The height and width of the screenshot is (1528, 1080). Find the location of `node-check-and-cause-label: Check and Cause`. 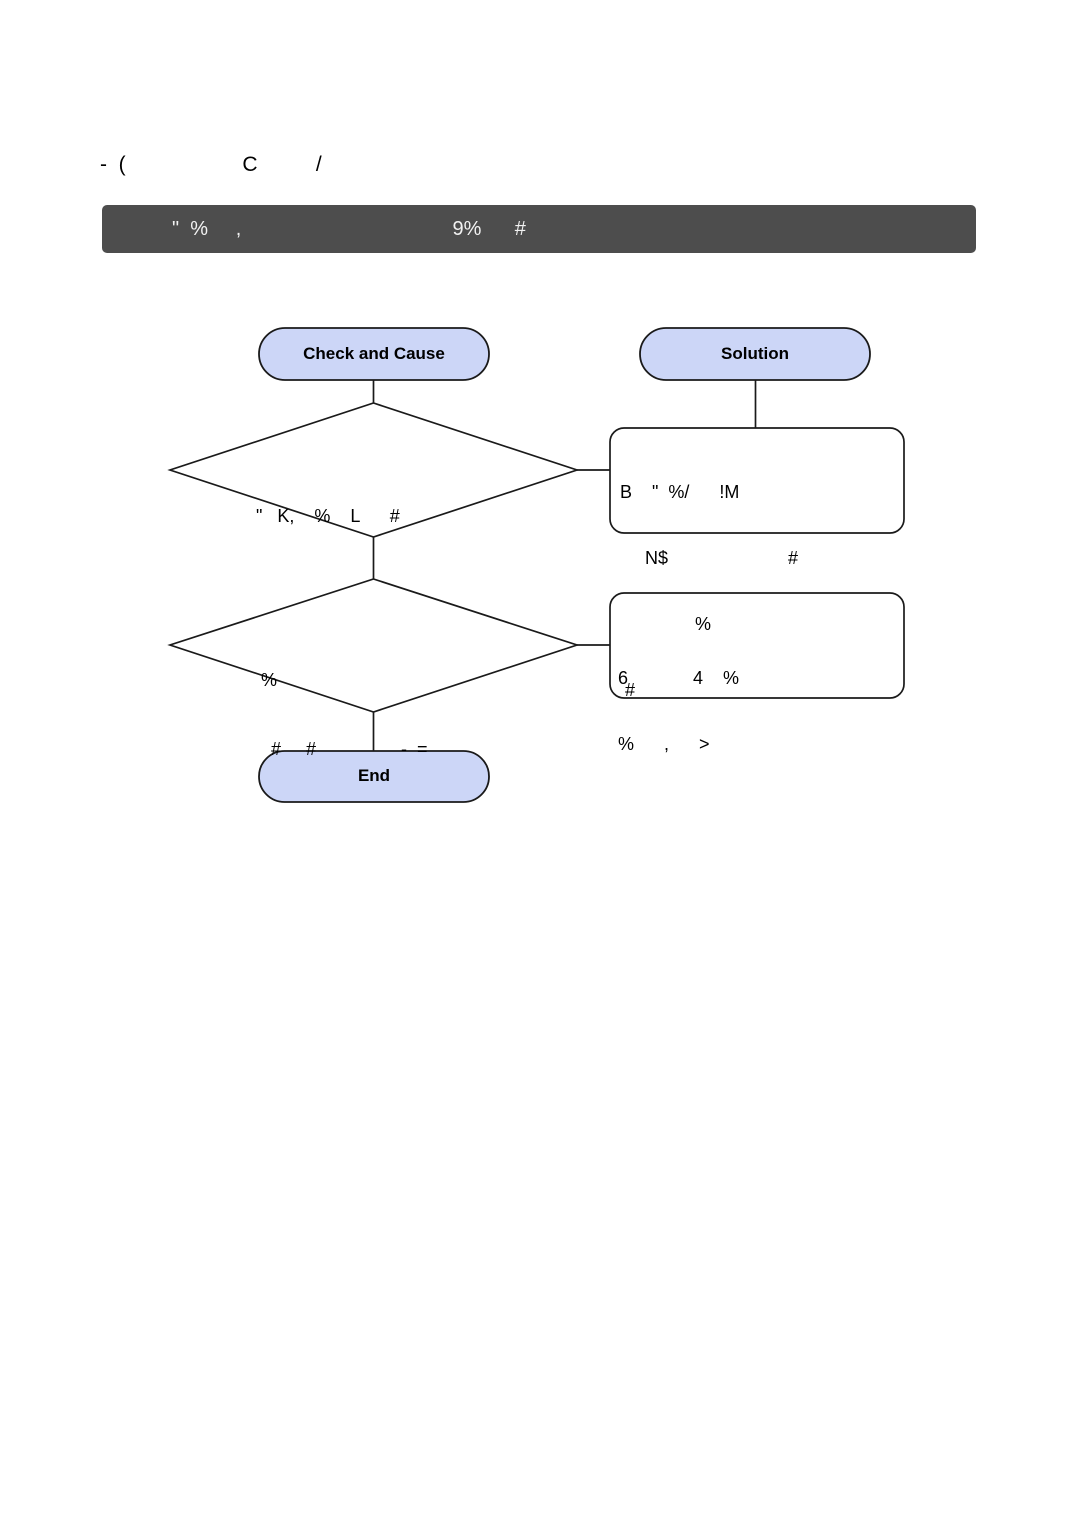

node-check-and-cause-label: Check and Cause is located at coordinates (374, 353).